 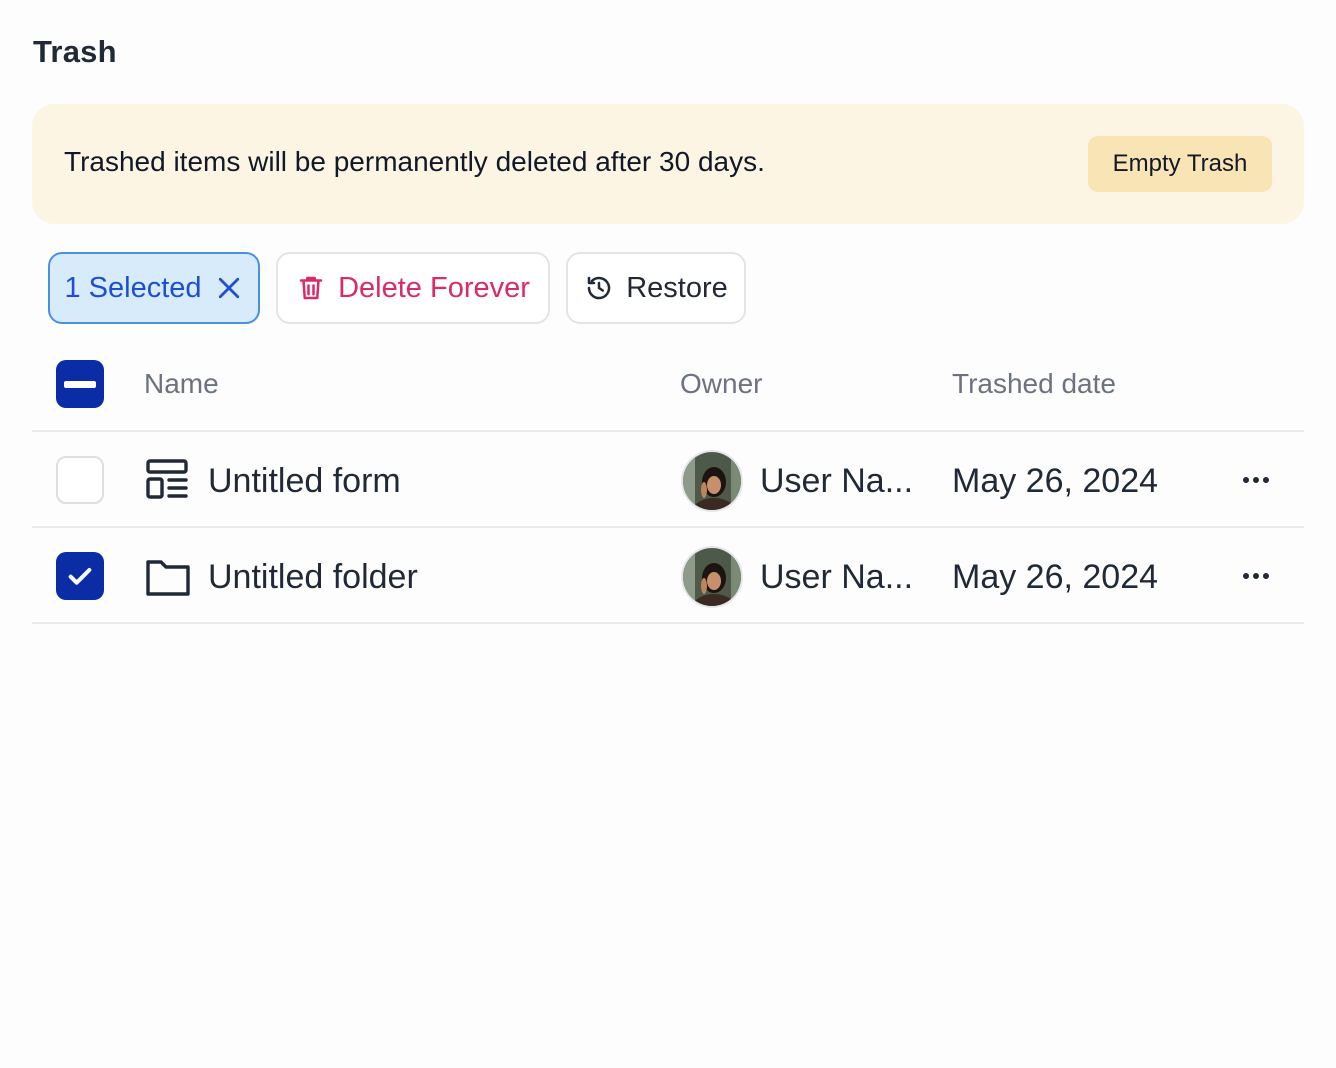 I want to click on checkmark-icon, so click(x=80, y=576).